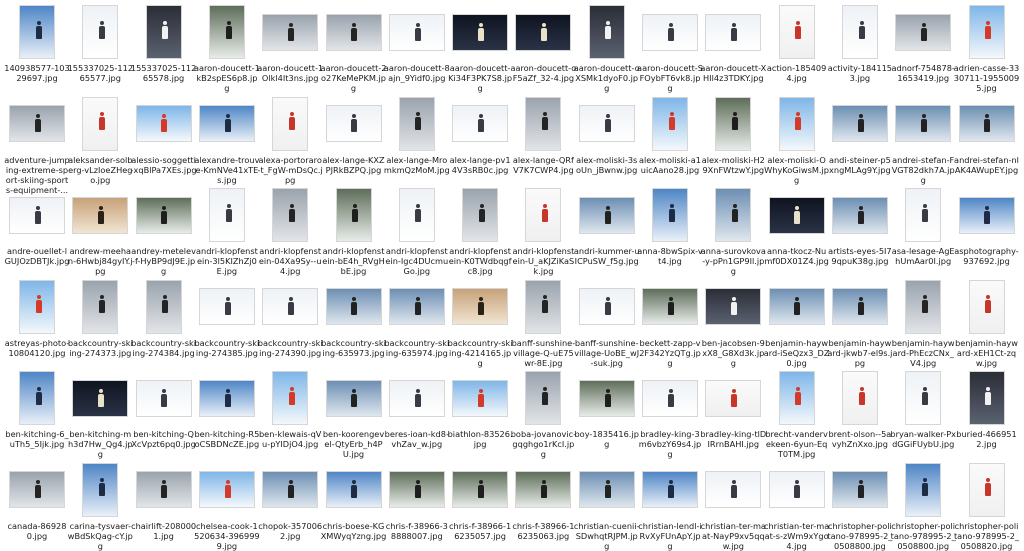 Image resolution: width=1024 pixels, height=551 pixels. What do you see at coordinates (543, 43) in the screenshot?
I see `file-item: aaron-doucett-oF5aZf_32-4.jpg` at bounding box center [543, 43].